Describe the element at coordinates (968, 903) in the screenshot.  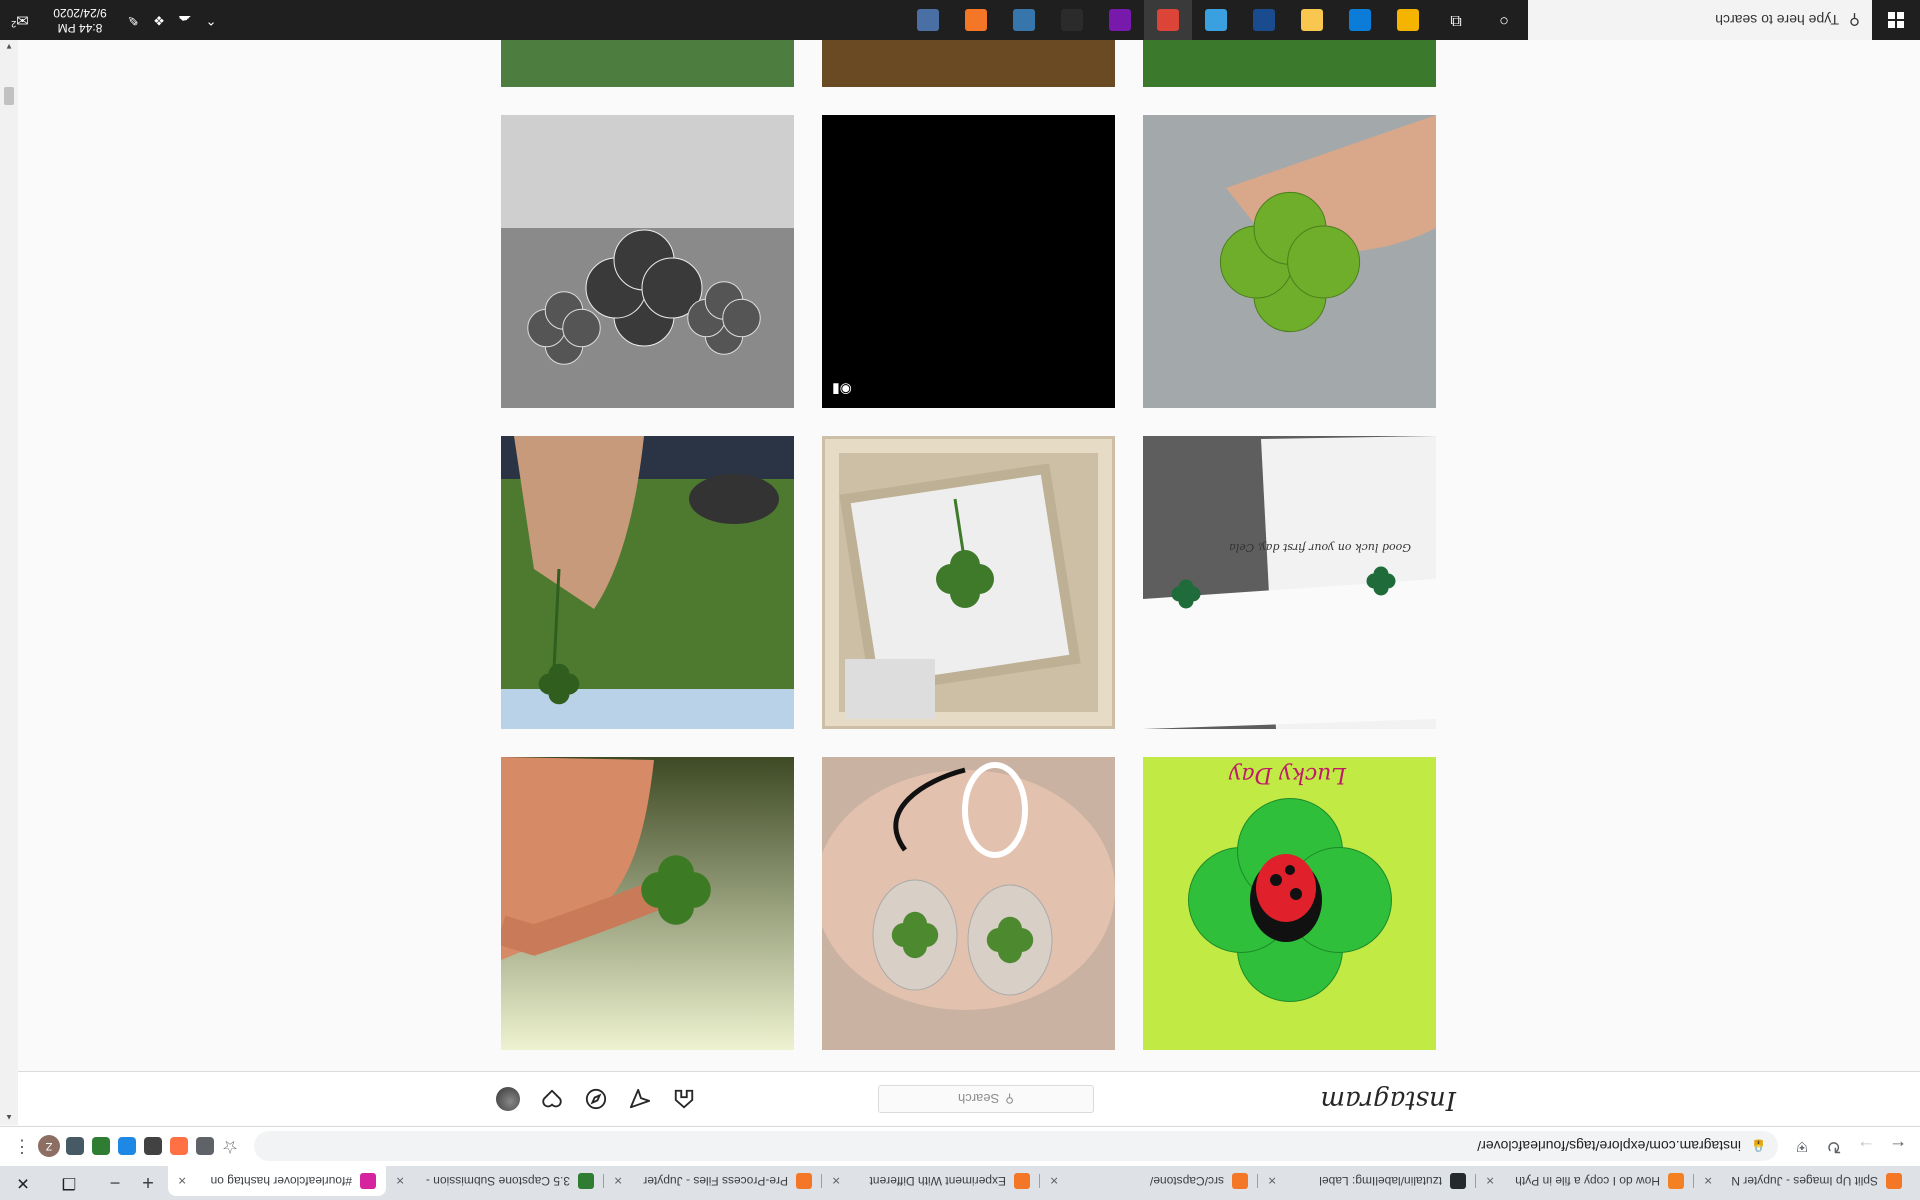
I see `post-clover-earrings` at that location.